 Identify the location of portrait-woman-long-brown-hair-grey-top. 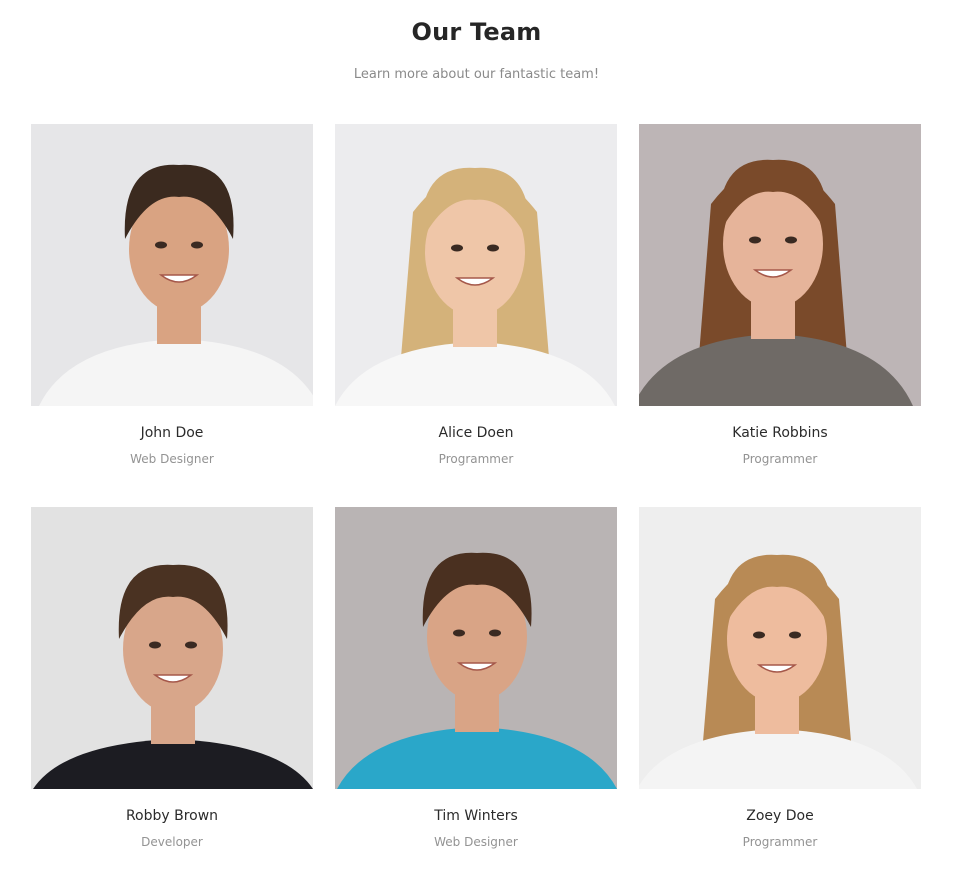
(780, 265).